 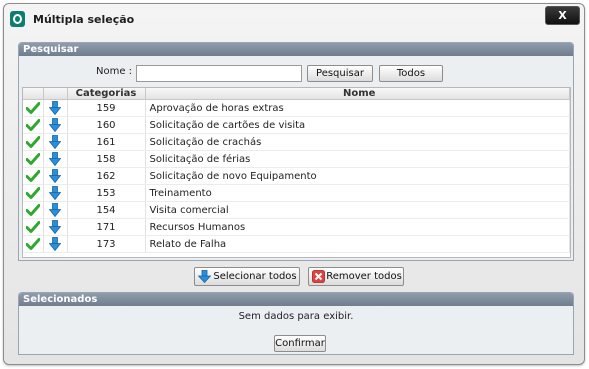 What do you see at coordinates (106, 125) in the screenshot?
I see `category-id-cell: 160` at bounding box center [106, 125].